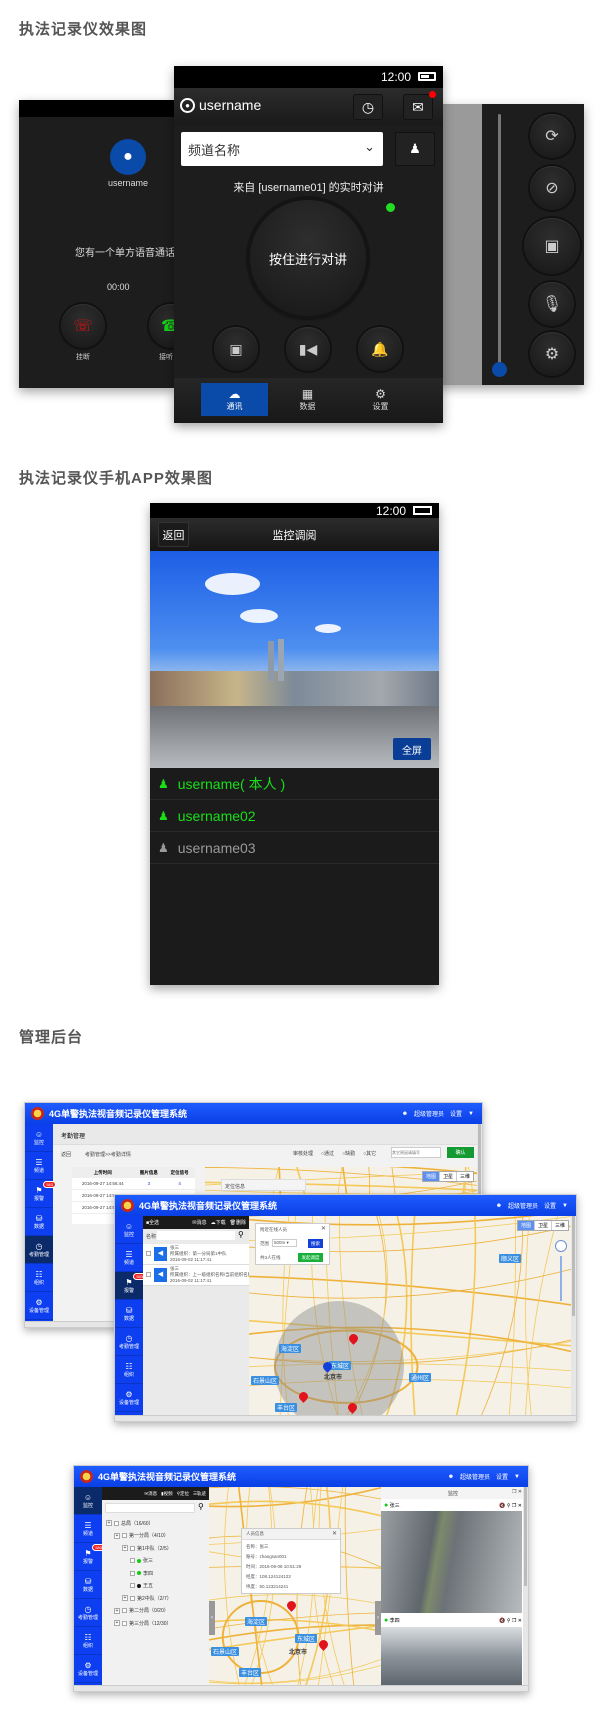 This screenshot has width=600, height=1724. What do you see at coordinates (517, 1492) in the screenshot?
I see `panel-controls: ❐ ✕` at bounding box center [517, 1492].